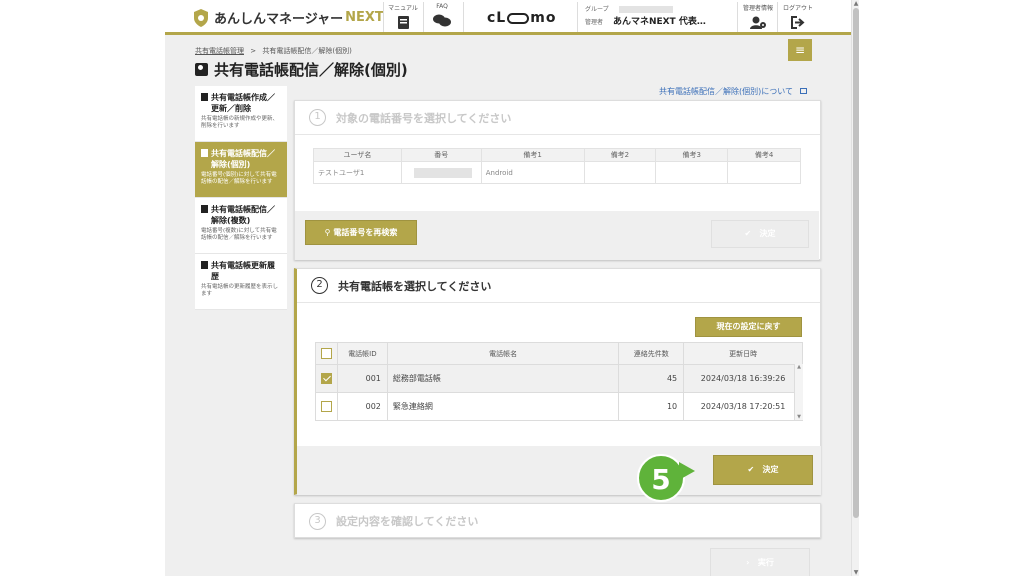  Describe the element at coordinates (503, 378) in the screenshot. I see `phonebook-name-cell: 総務部電話帳` at that location.